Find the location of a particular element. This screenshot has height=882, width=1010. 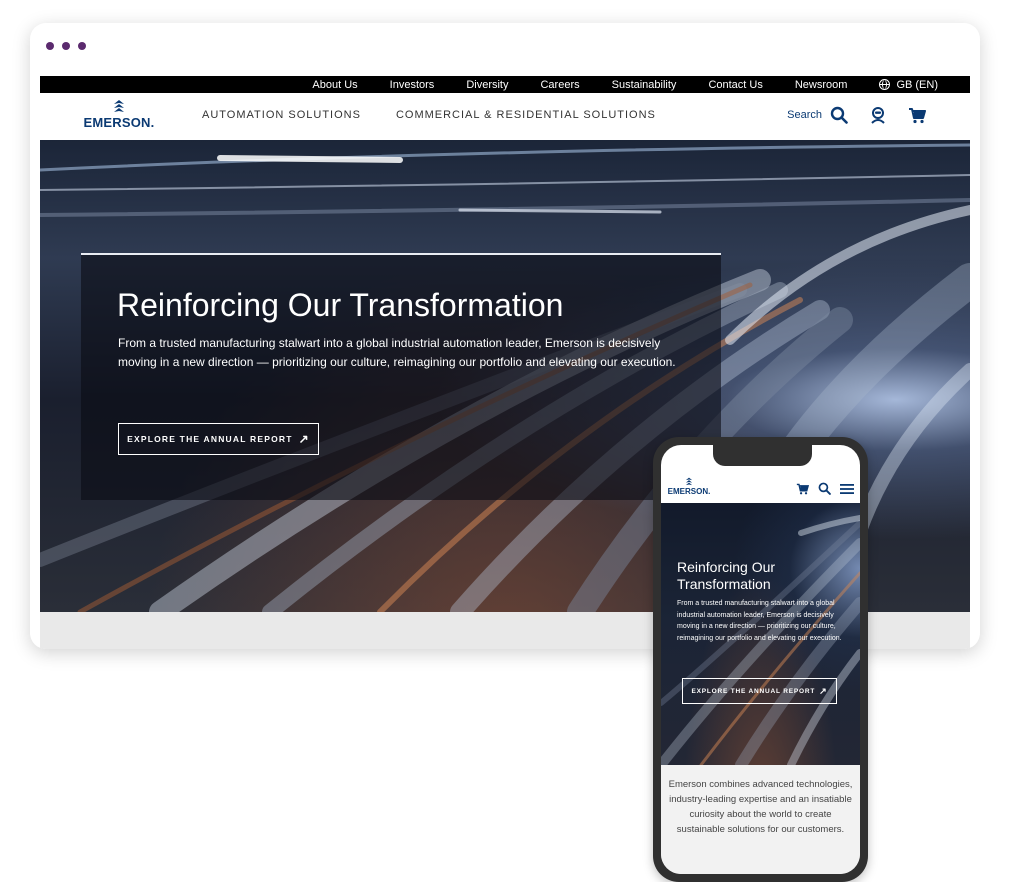

utility-link-sustainability: Sustainability is located at coordinates (644, 85).